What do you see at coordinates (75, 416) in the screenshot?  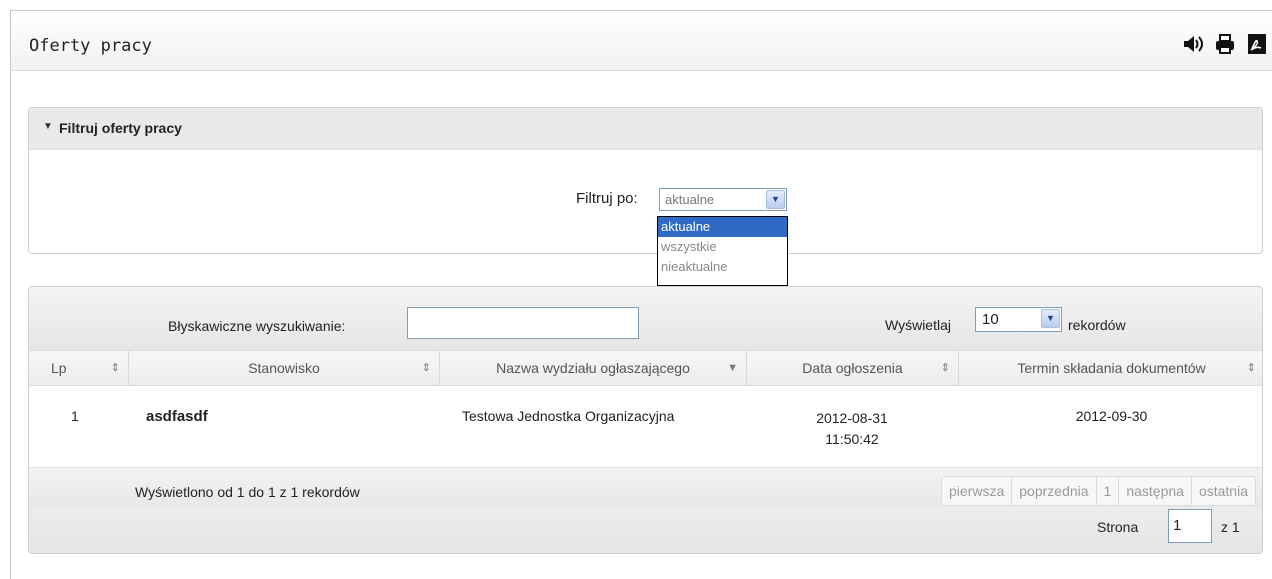 I see `cell-lp: 1` at bounding box center [75, 416].